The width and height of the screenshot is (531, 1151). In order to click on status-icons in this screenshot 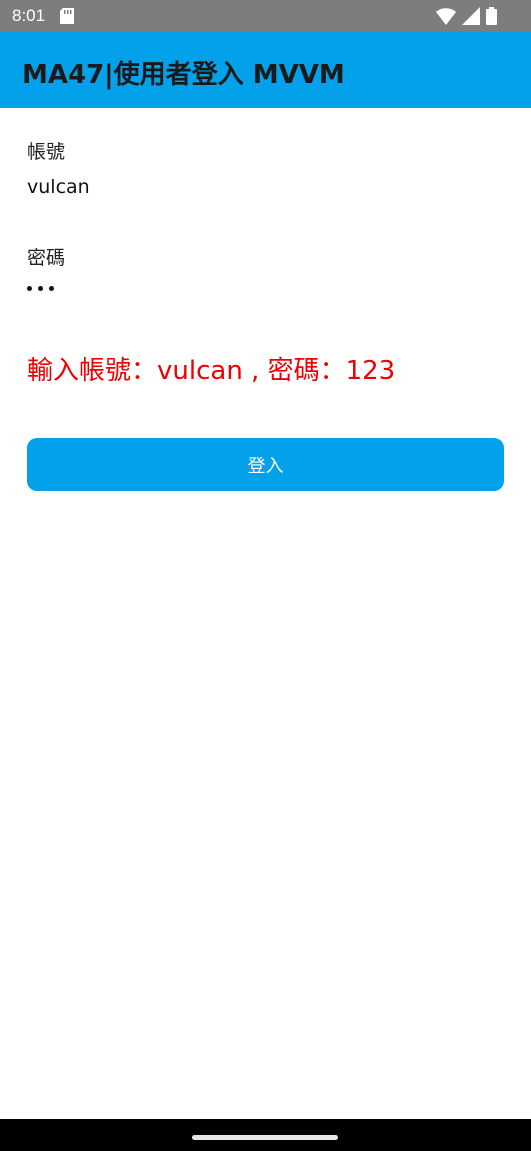, I will do `click(466, 16)`.